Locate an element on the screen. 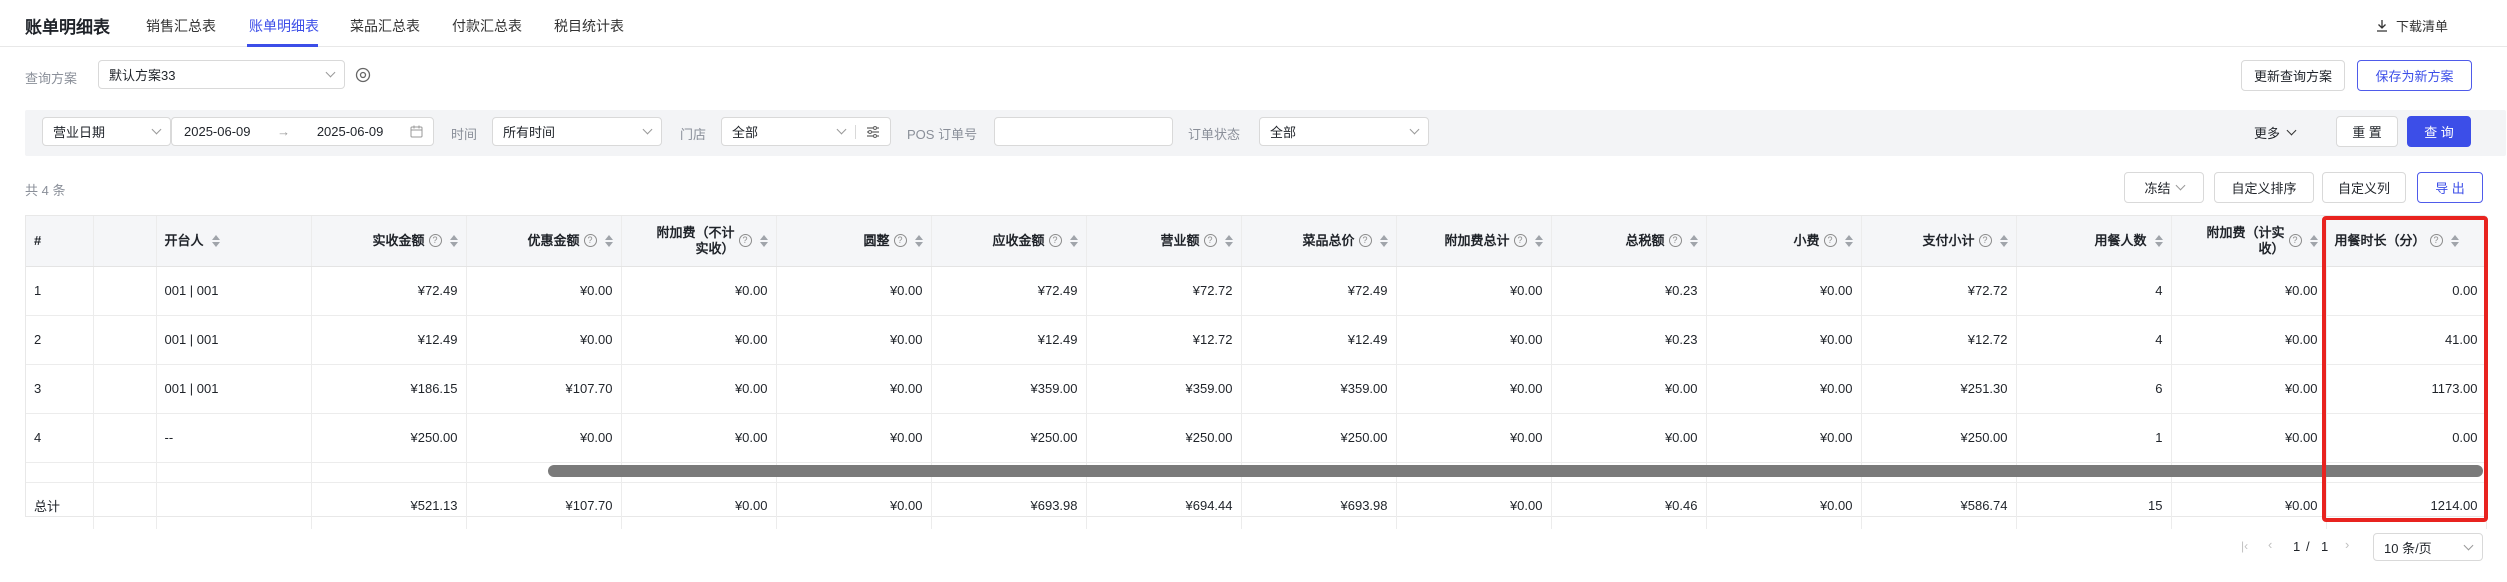  column-header-dining-duration: 用餐时长（分）? is located at coordinates (2406, 241).